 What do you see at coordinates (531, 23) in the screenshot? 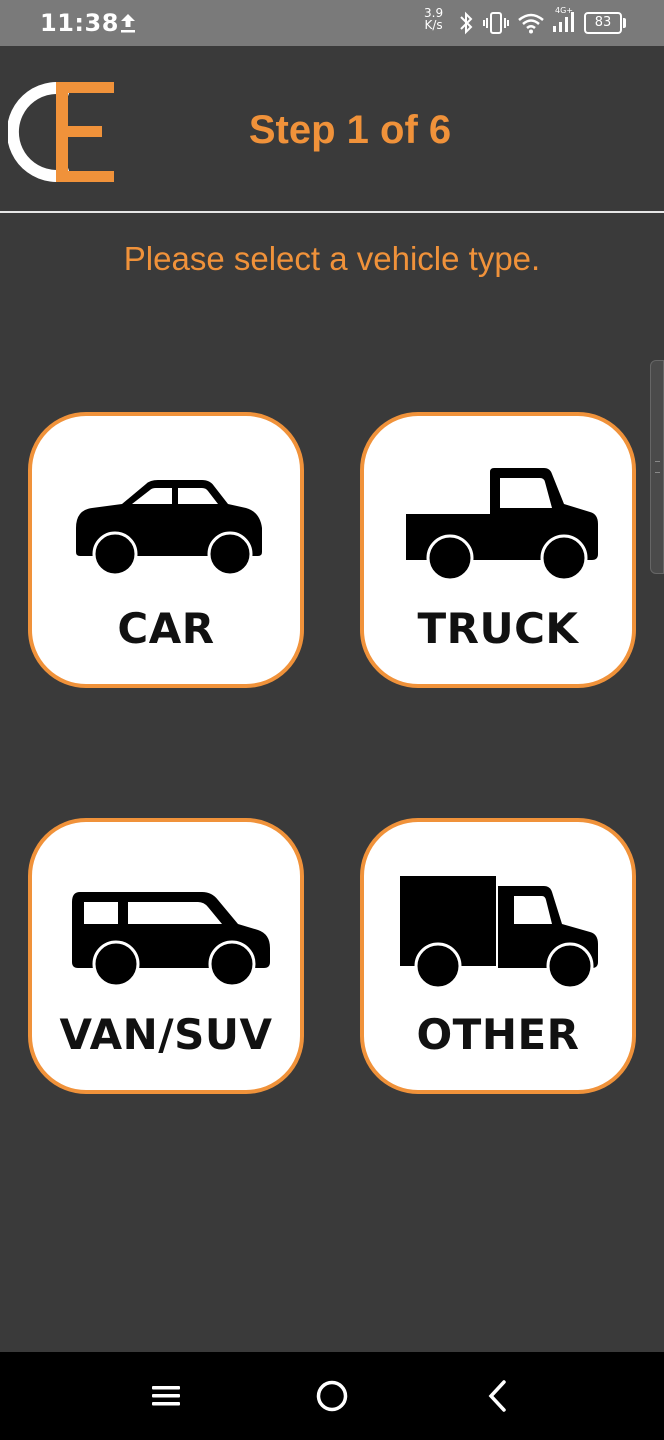
I see `wifi-icon` at bounding box center [531, 23].